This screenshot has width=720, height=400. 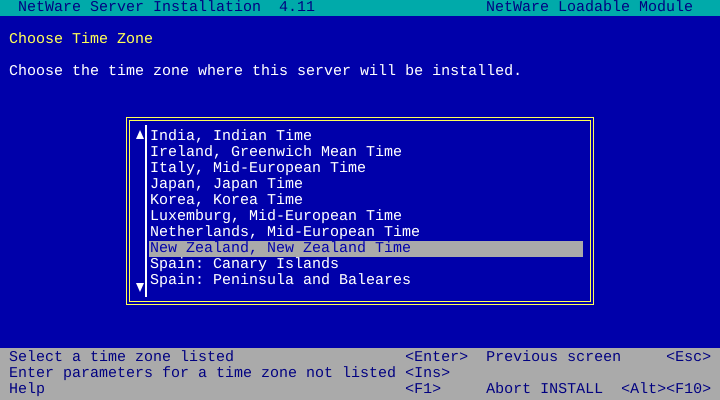 What do you see at coordinates (167, 8) in the screenshot?
I see `window-title: NetWare Server Installation 4.11` at bounding box center [167, 8].